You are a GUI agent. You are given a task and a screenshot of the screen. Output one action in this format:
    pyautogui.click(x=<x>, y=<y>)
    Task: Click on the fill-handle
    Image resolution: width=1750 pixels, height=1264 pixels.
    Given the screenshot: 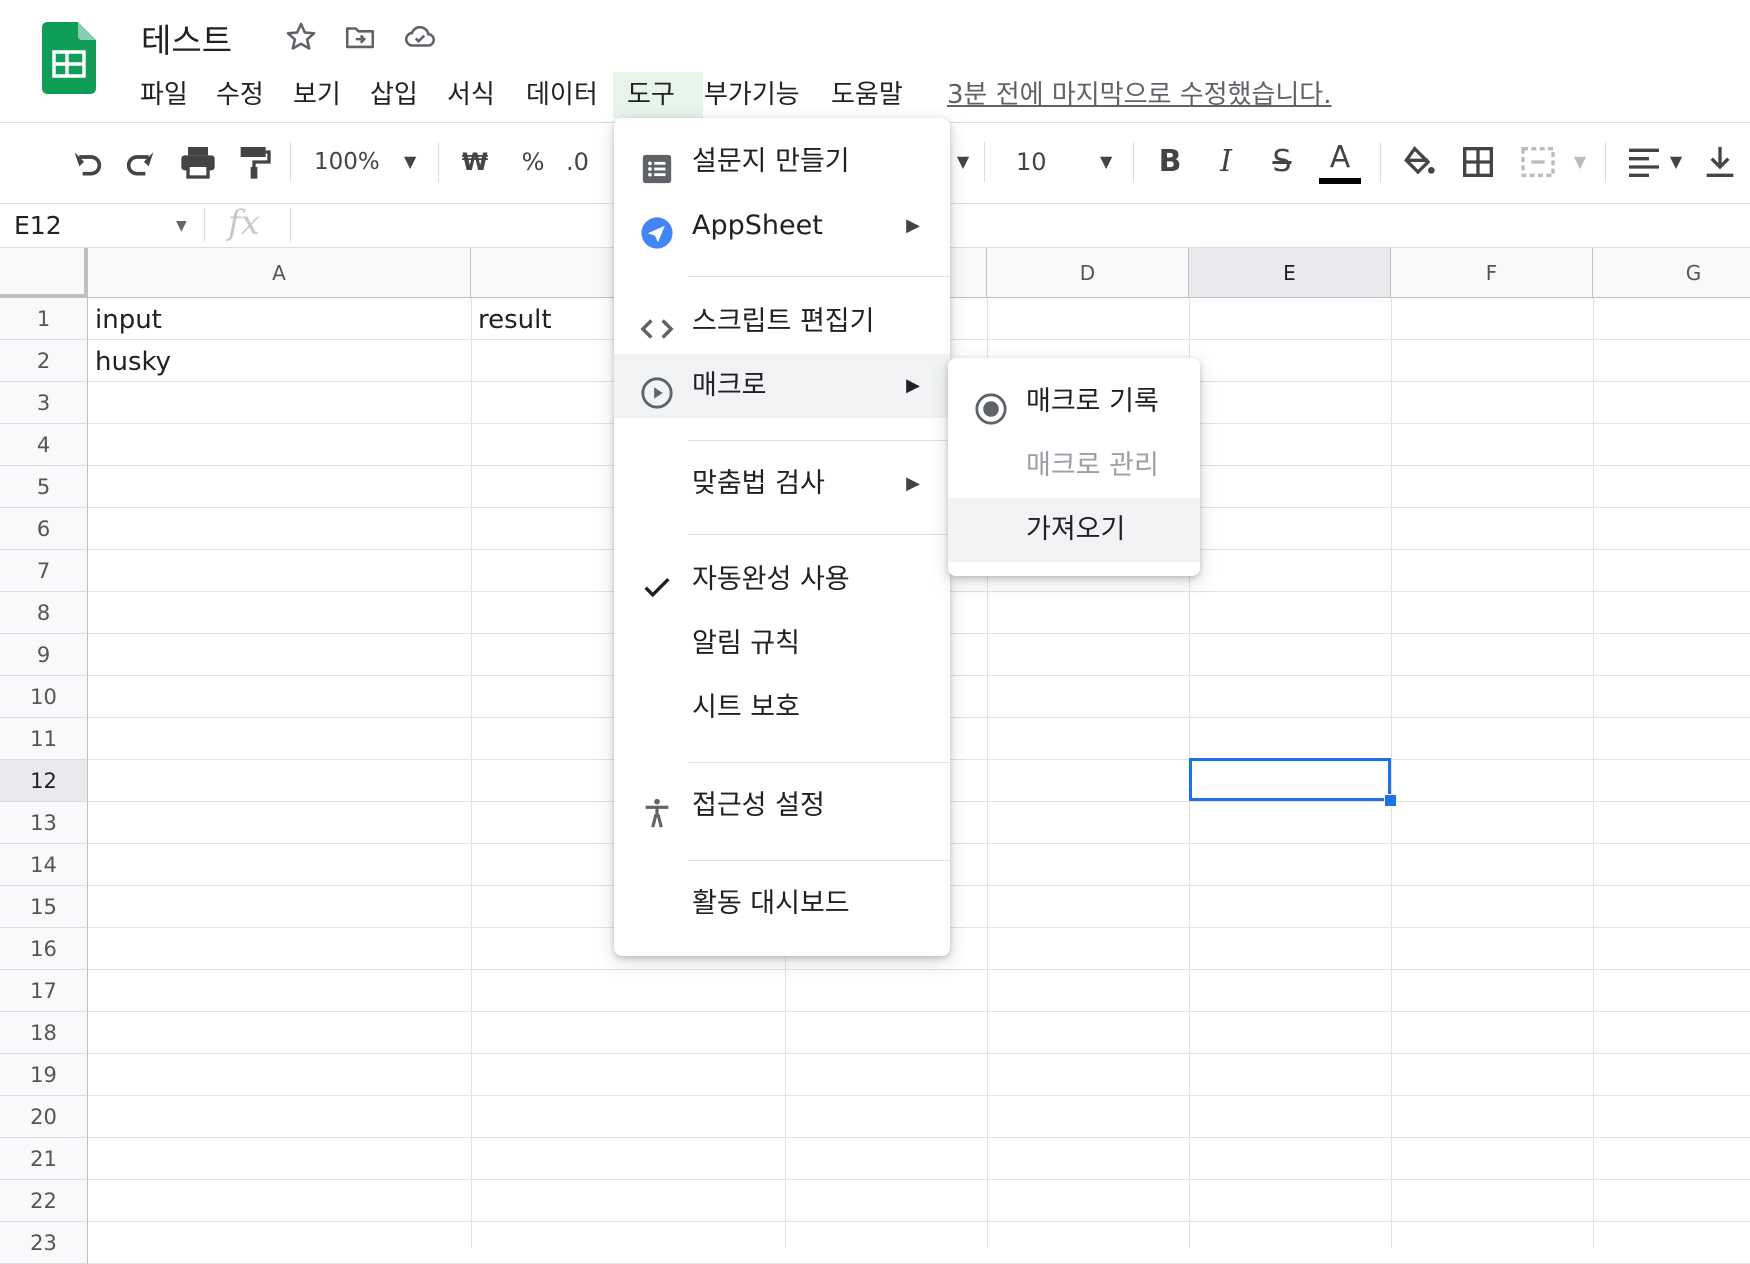 What is the action you would take?
    pyautogui.click(x=1390, y=800)
    